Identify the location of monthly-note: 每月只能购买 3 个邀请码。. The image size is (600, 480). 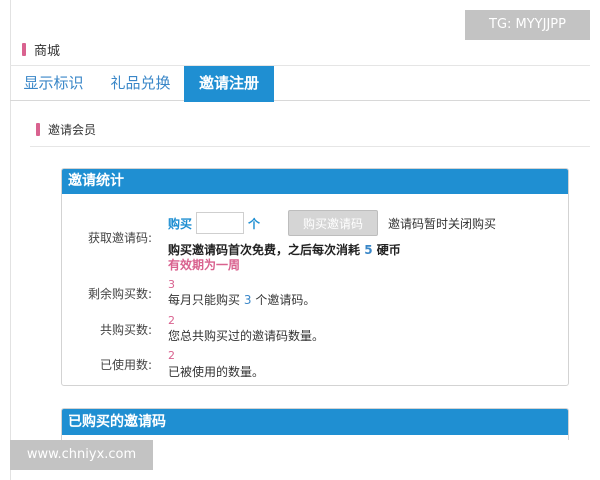
(241, 299).